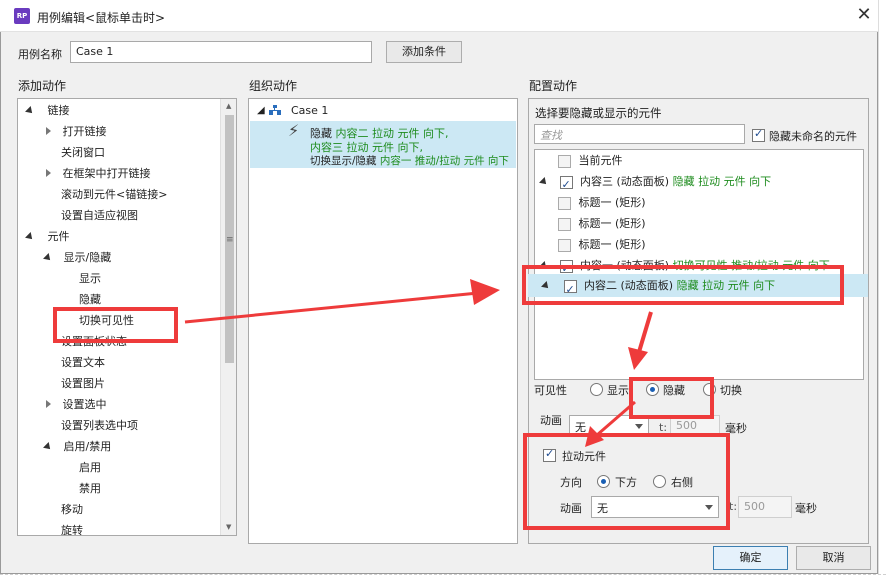 The width and height of the screenshot is (886, 584). Describe the element at coordinates (485, 292) in the screenshot. I see `arrow-head-content2` at that location.